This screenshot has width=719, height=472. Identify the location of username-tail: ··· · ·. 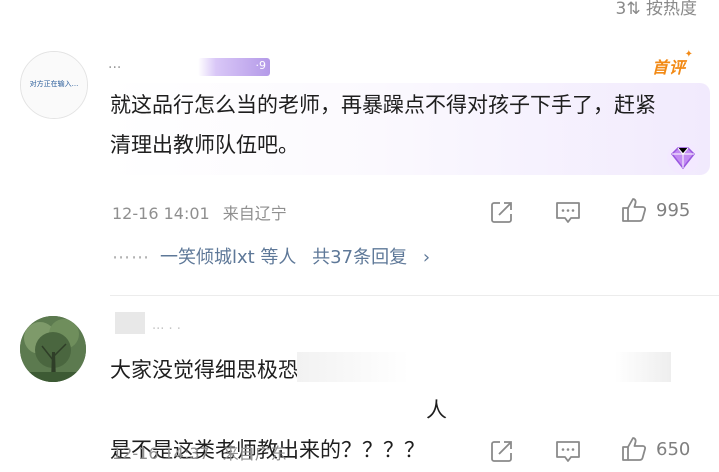
(166, 329).